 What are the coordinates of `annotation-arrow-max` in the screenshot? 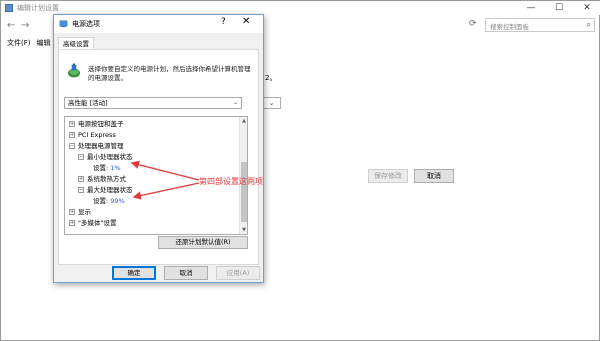 It's located at (166, 191).